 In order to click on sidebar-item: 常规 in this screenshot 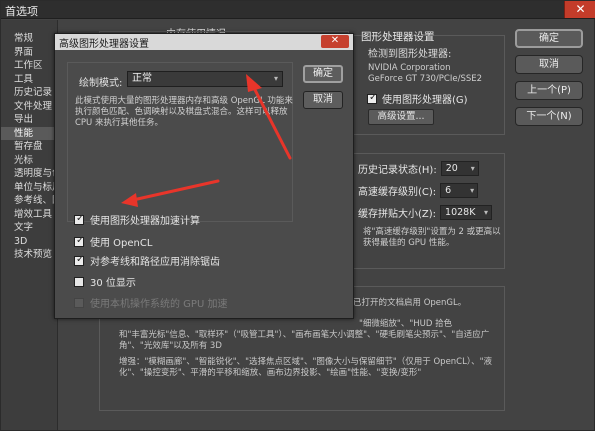, I will do `click(29, 38)`.